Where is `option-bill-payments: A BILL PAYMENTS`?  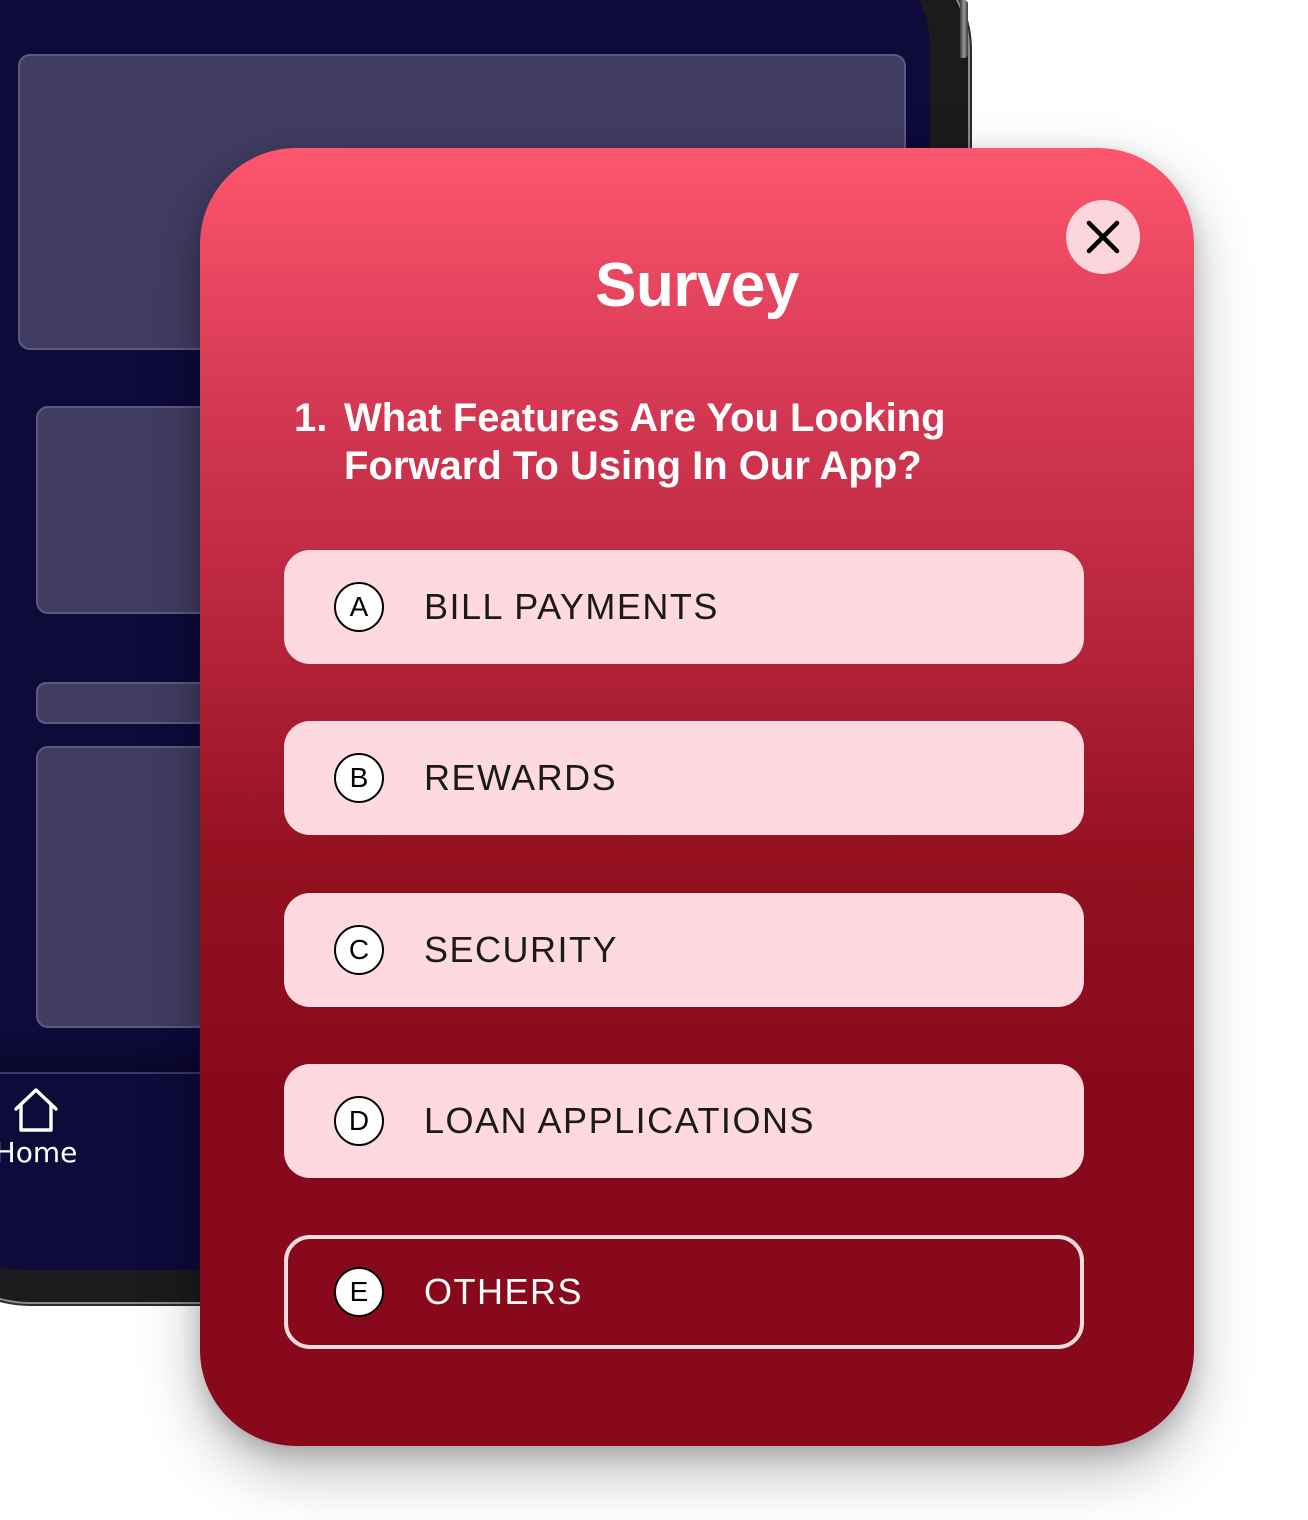 option-bill-payments: A BILL PAYMENTS is located at coordinates (684, 607).